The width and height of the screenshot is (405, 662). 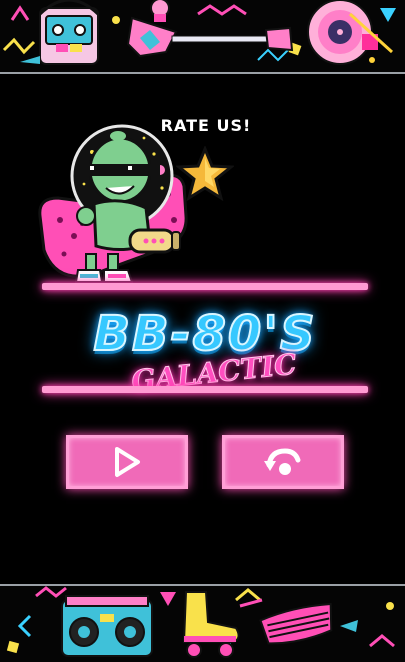 What do you see at coordinates (204, 334) in the screenshot?
I see `logo-title: BB-80'S` at bounding box center [204, 334].